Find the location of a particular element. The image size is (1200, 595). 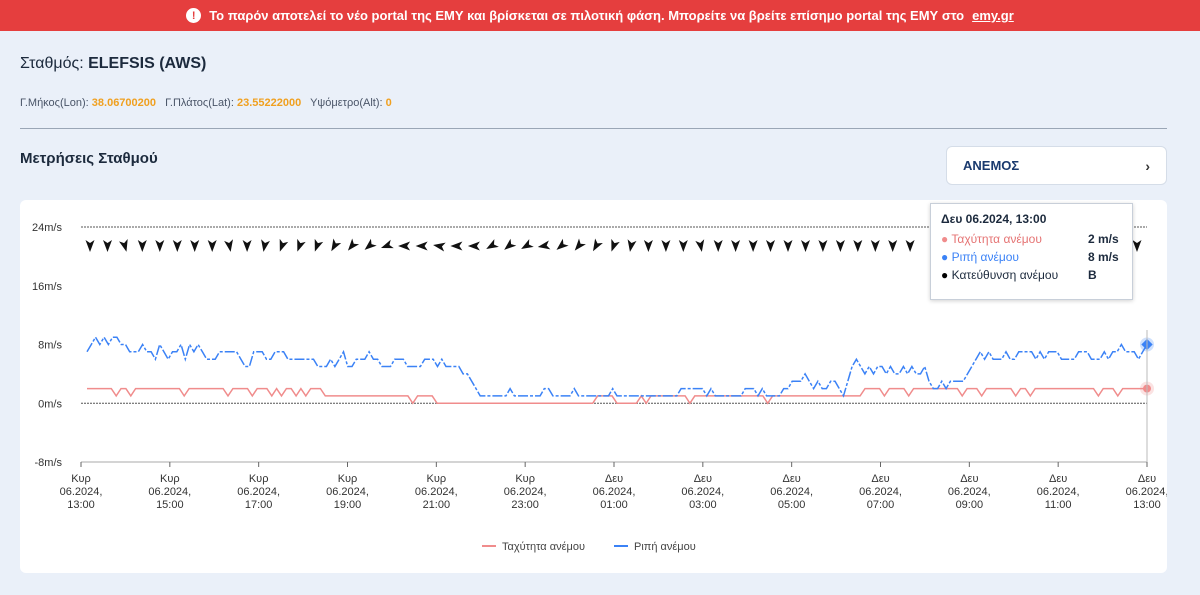

x-tick-label: 05:00 is located at coordinates (792, 505).